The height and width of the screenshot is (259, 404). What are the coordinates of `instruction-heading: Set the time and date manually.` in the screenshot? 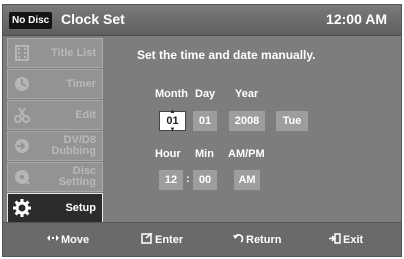 It's located at (226, 55).